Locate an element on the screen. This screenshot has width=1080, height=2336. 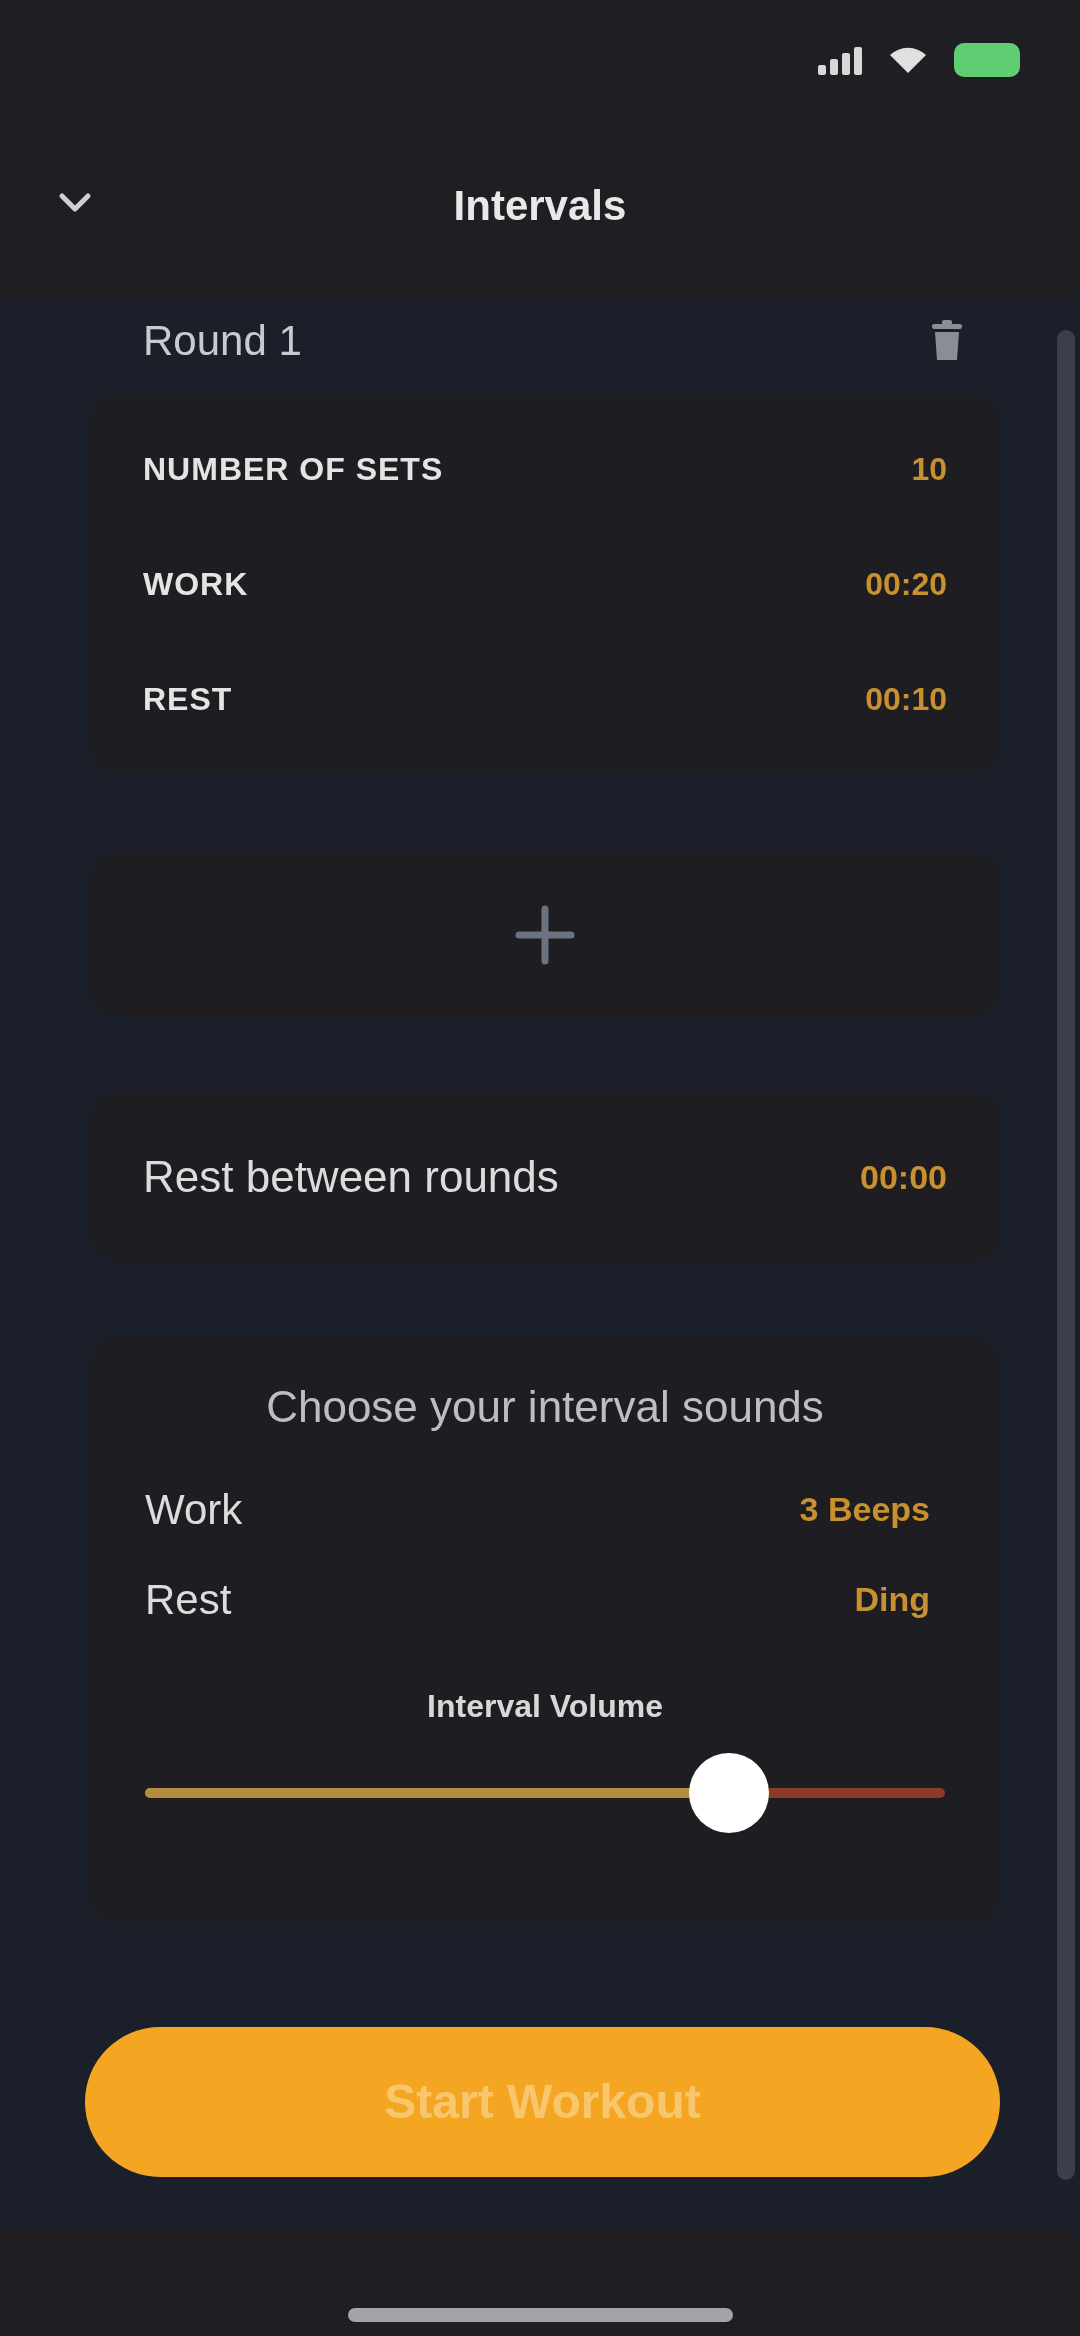
screen-title: Intervals is located at coordinates (540, 205).